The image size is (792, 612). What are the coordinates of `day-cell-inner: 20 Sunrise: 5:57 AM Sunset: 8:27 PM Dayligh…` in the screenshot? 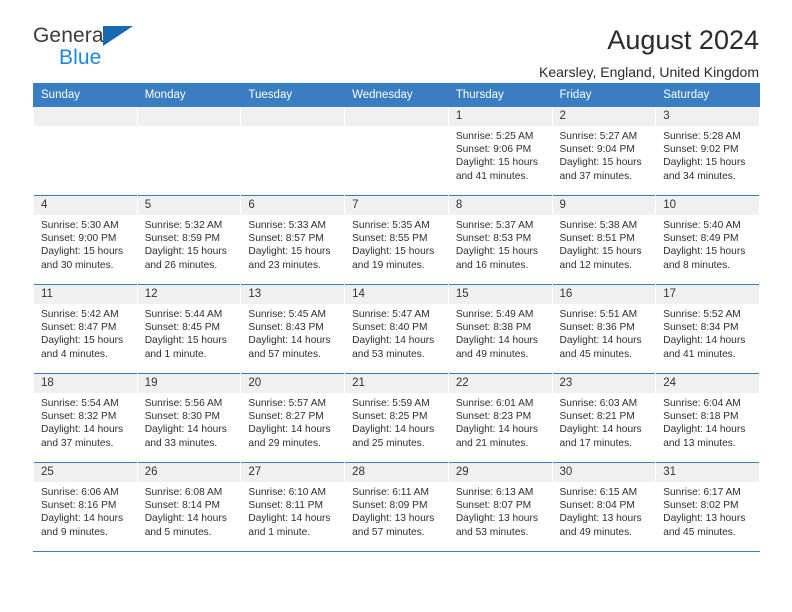 It's located at (293, 418).